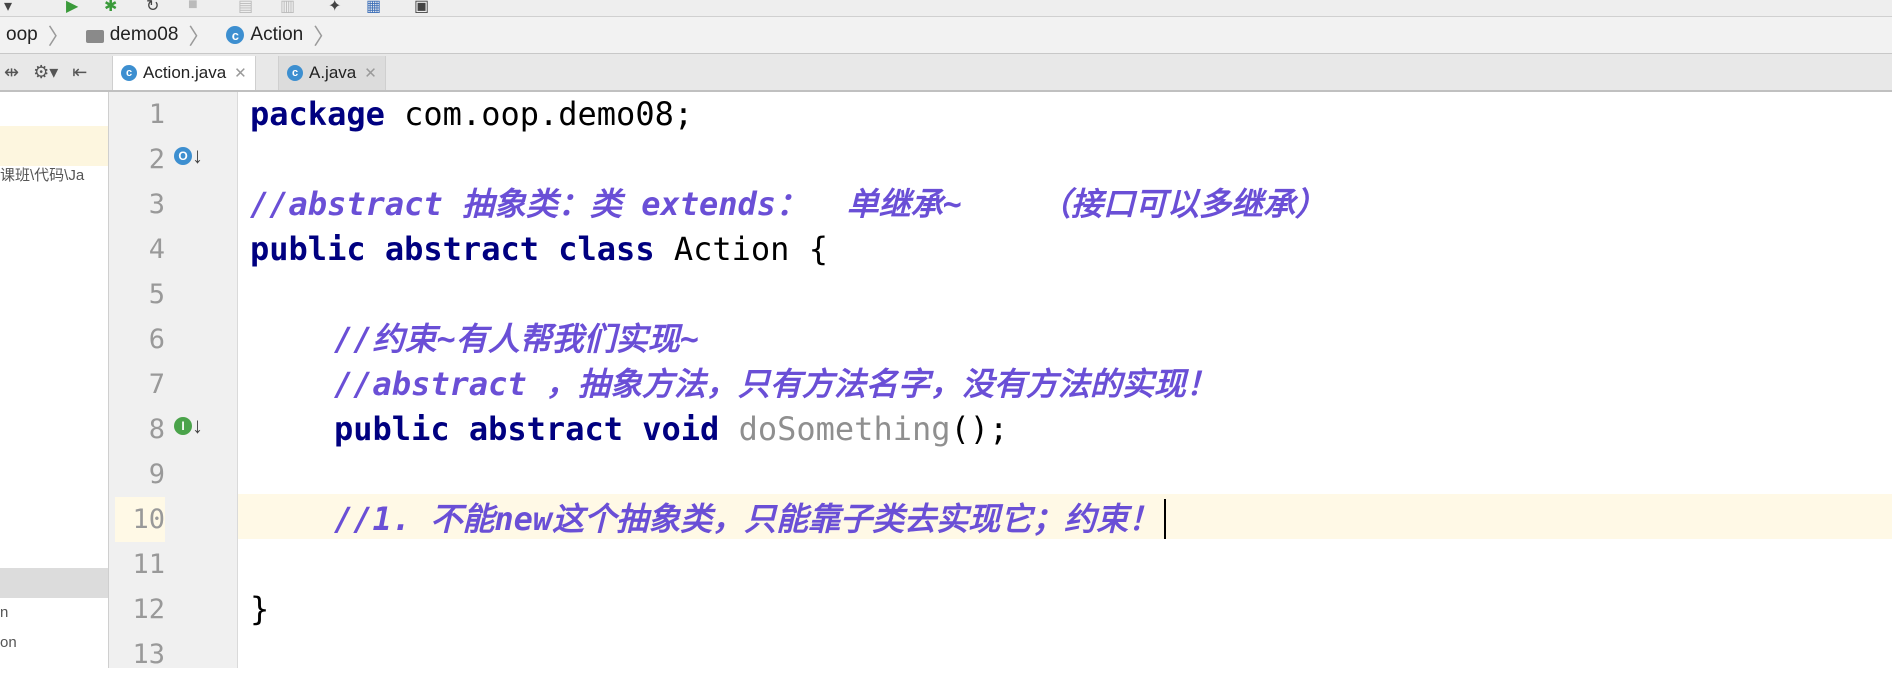 This screenshot has width=1892, height=677. I want to click on tab-action-java: c Action.java ✕, so click(184, 73).